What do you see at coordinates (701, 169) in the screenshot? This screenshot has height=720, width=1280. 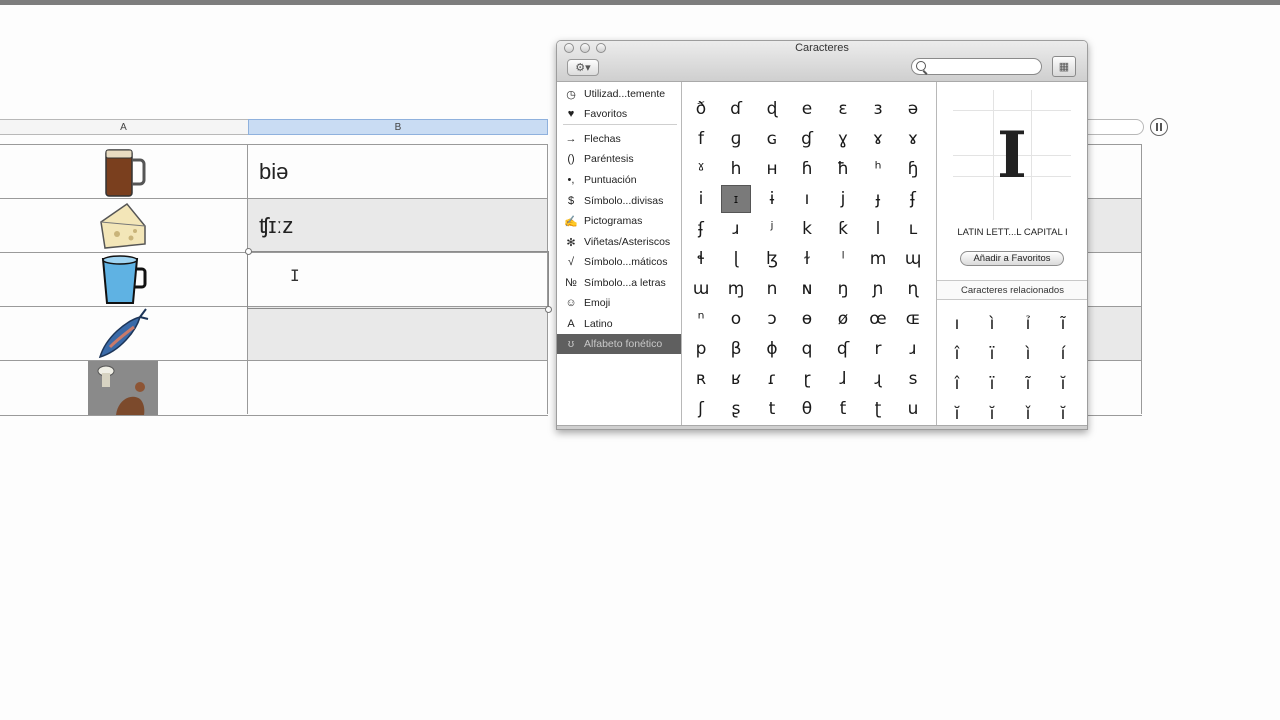 I see `glyph-cell: ˠ` at bounding box center [701, 169].